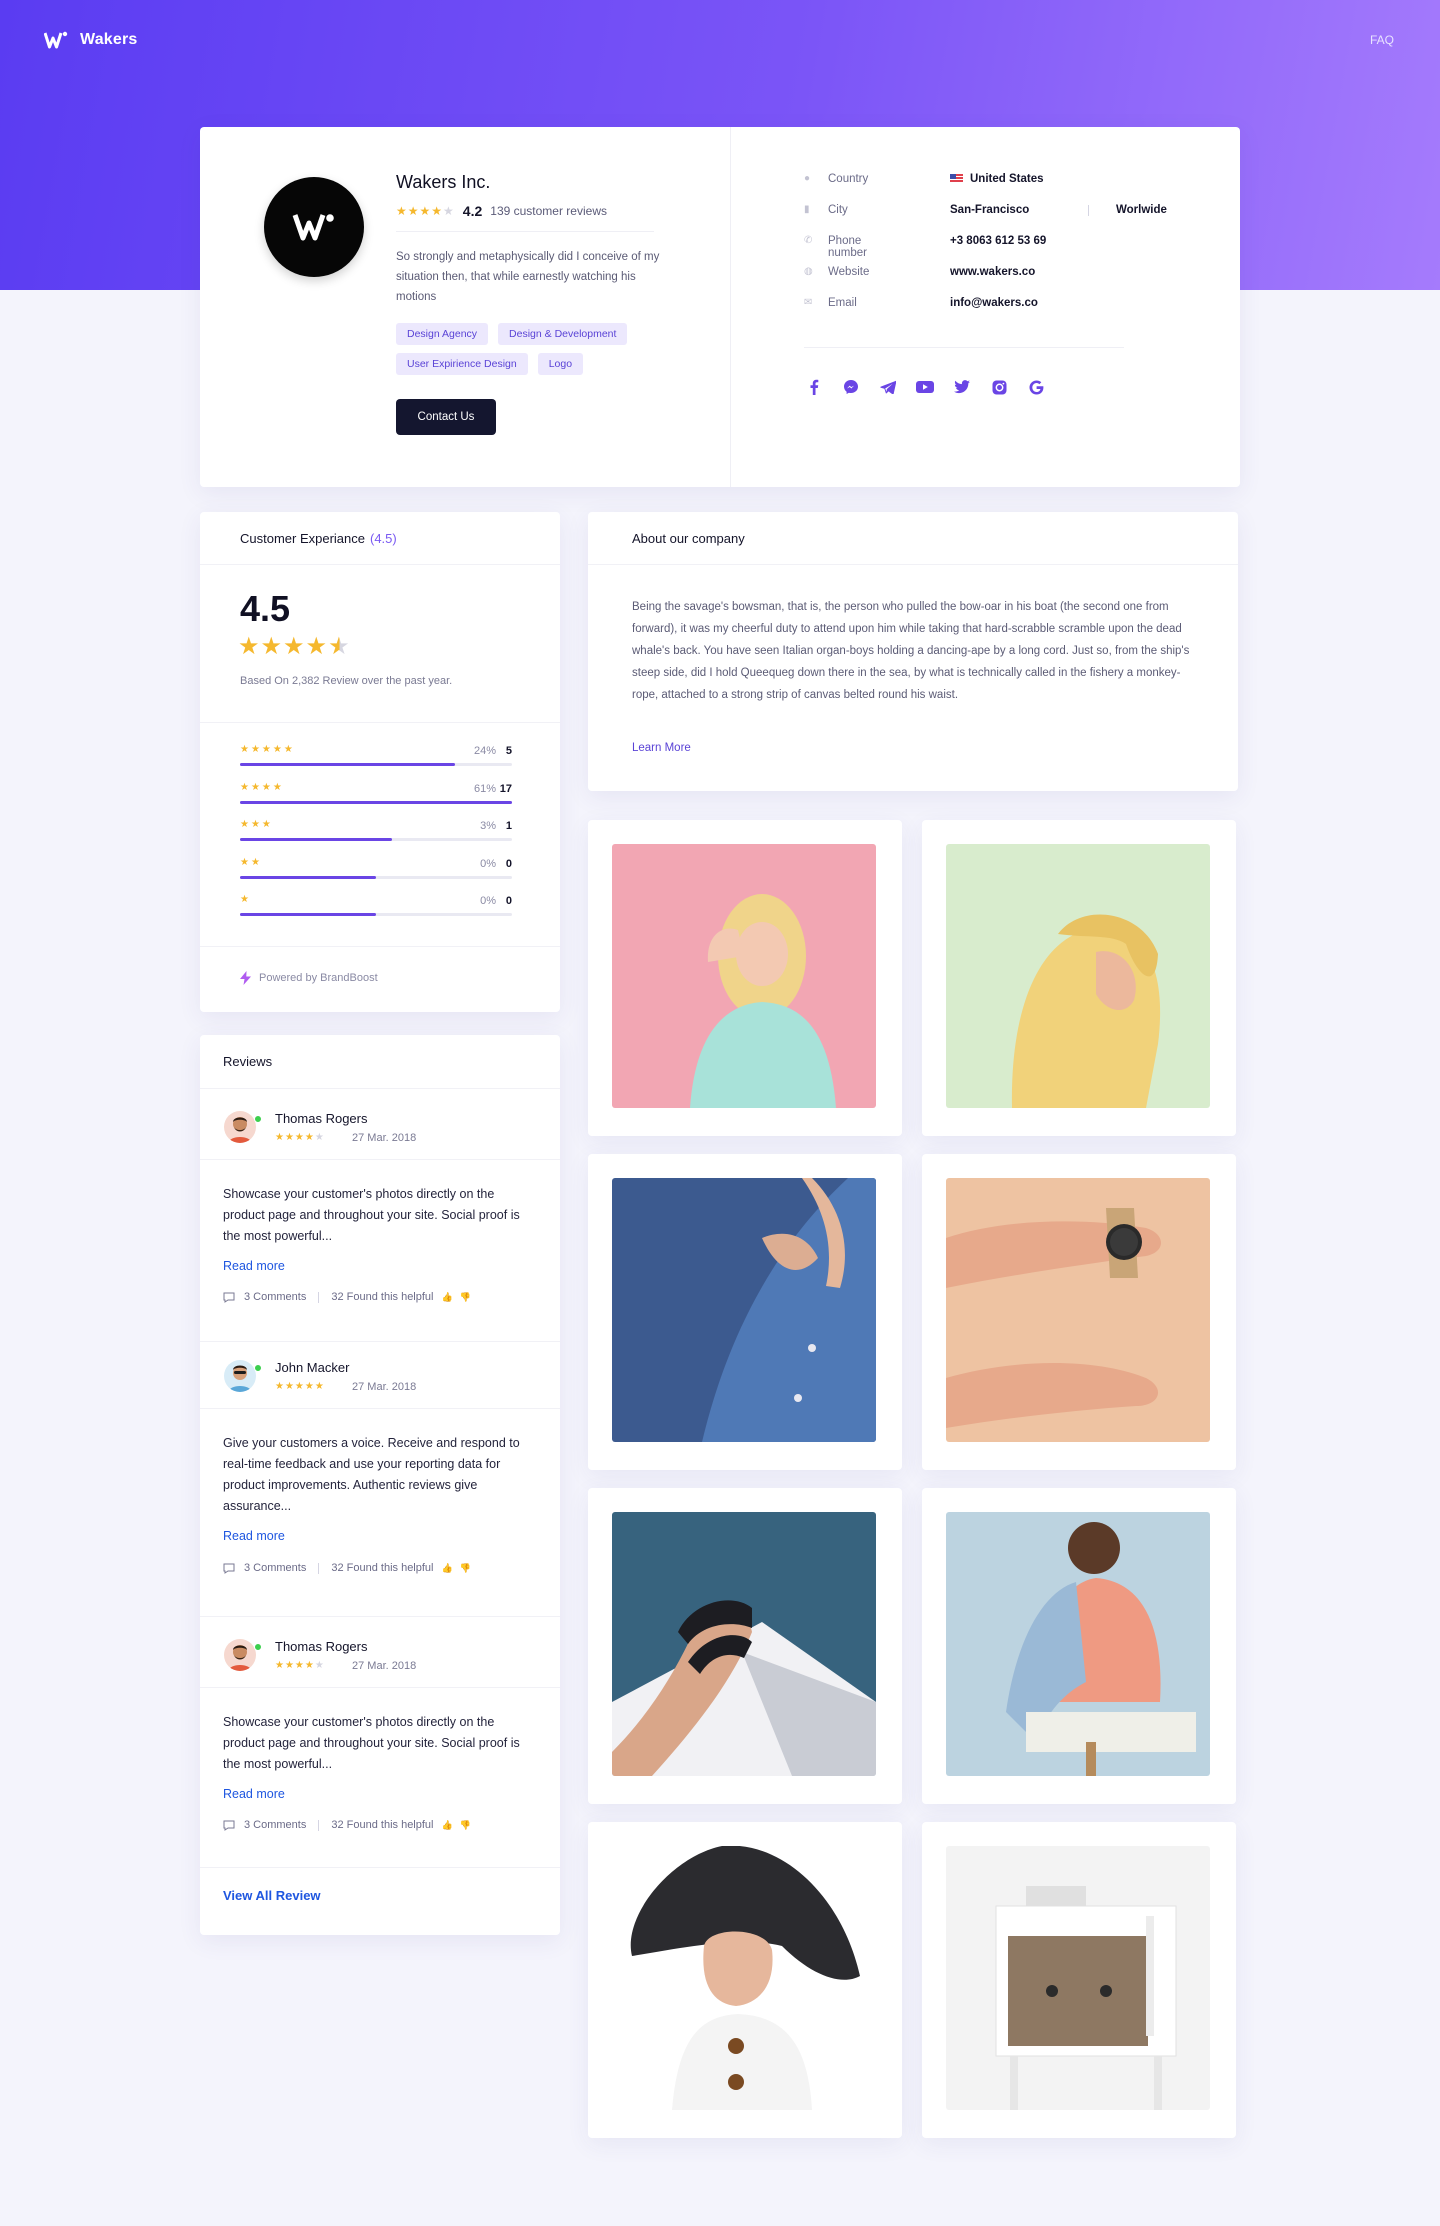 The height and width of the screenshot is (2226, 1440). Describe the element at coordinates (312, 1367) in the screenshot. I see `reviewer-name: John Macker` at that location.